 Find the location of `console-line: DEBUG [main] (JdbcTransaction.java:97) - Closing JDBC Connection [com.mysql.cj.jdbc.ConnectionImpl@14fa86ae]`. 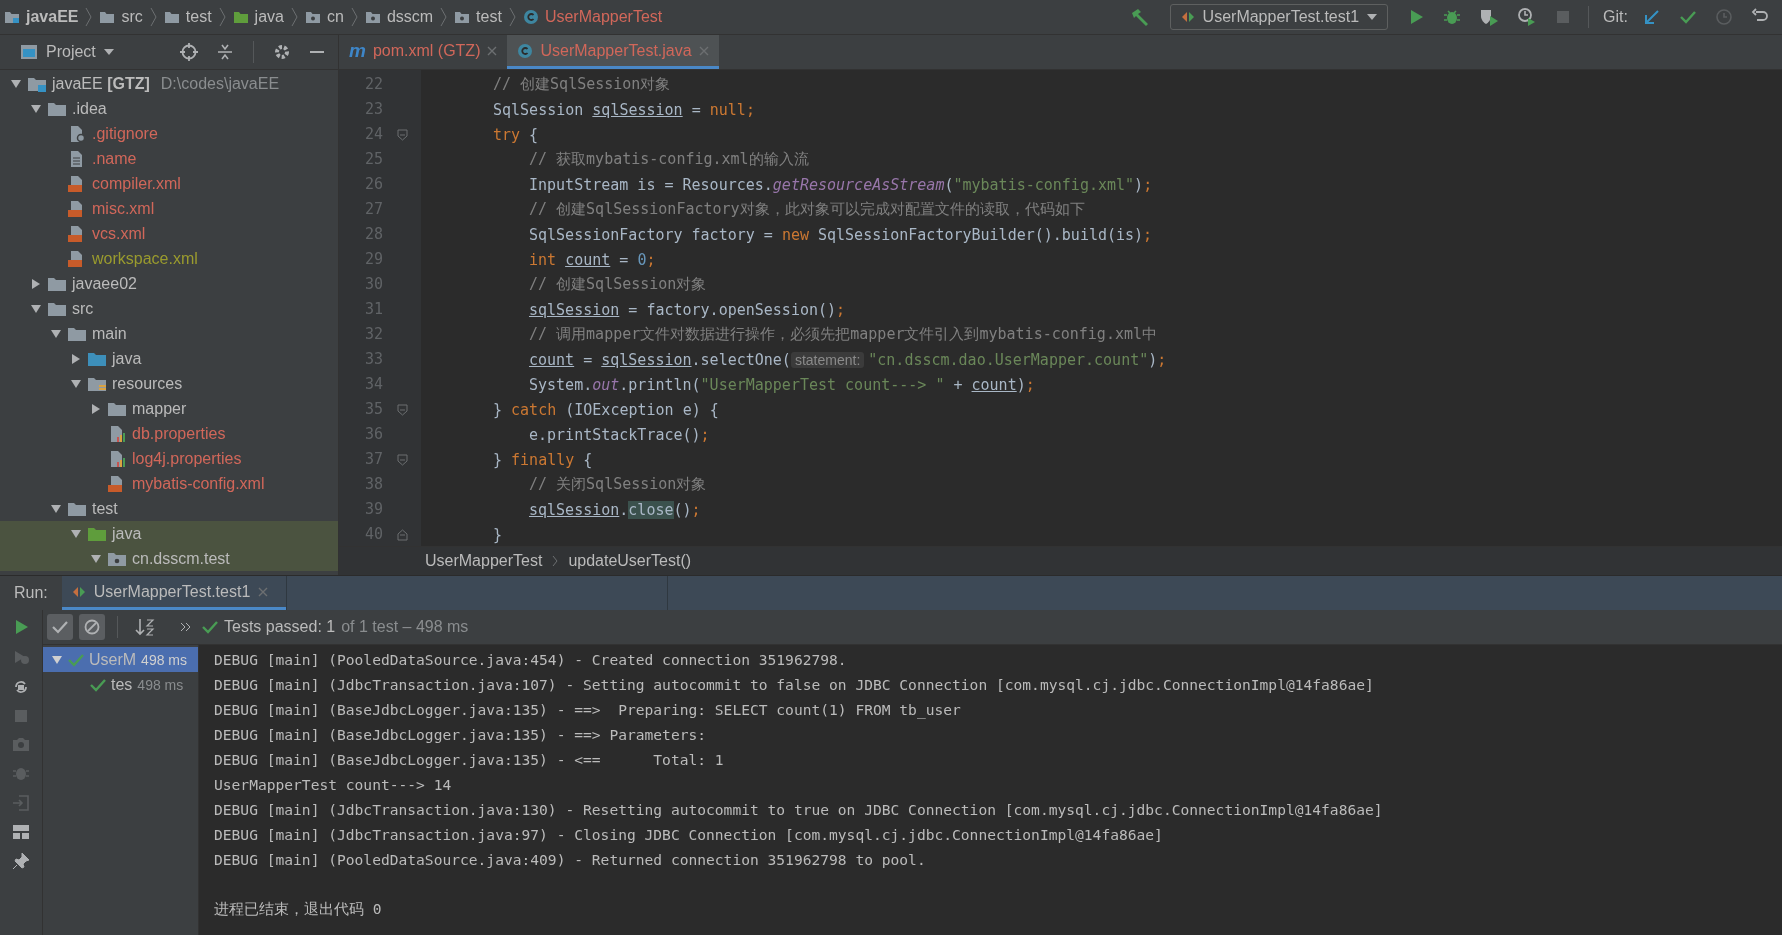

console-line: DEBUG [main] (JdbcTransaction.java:97) - Closing JDBC Connection [com.mysql.cj.jdbc.ConnectionImpl@14fa86ae] is located at coordinates (689, 835).